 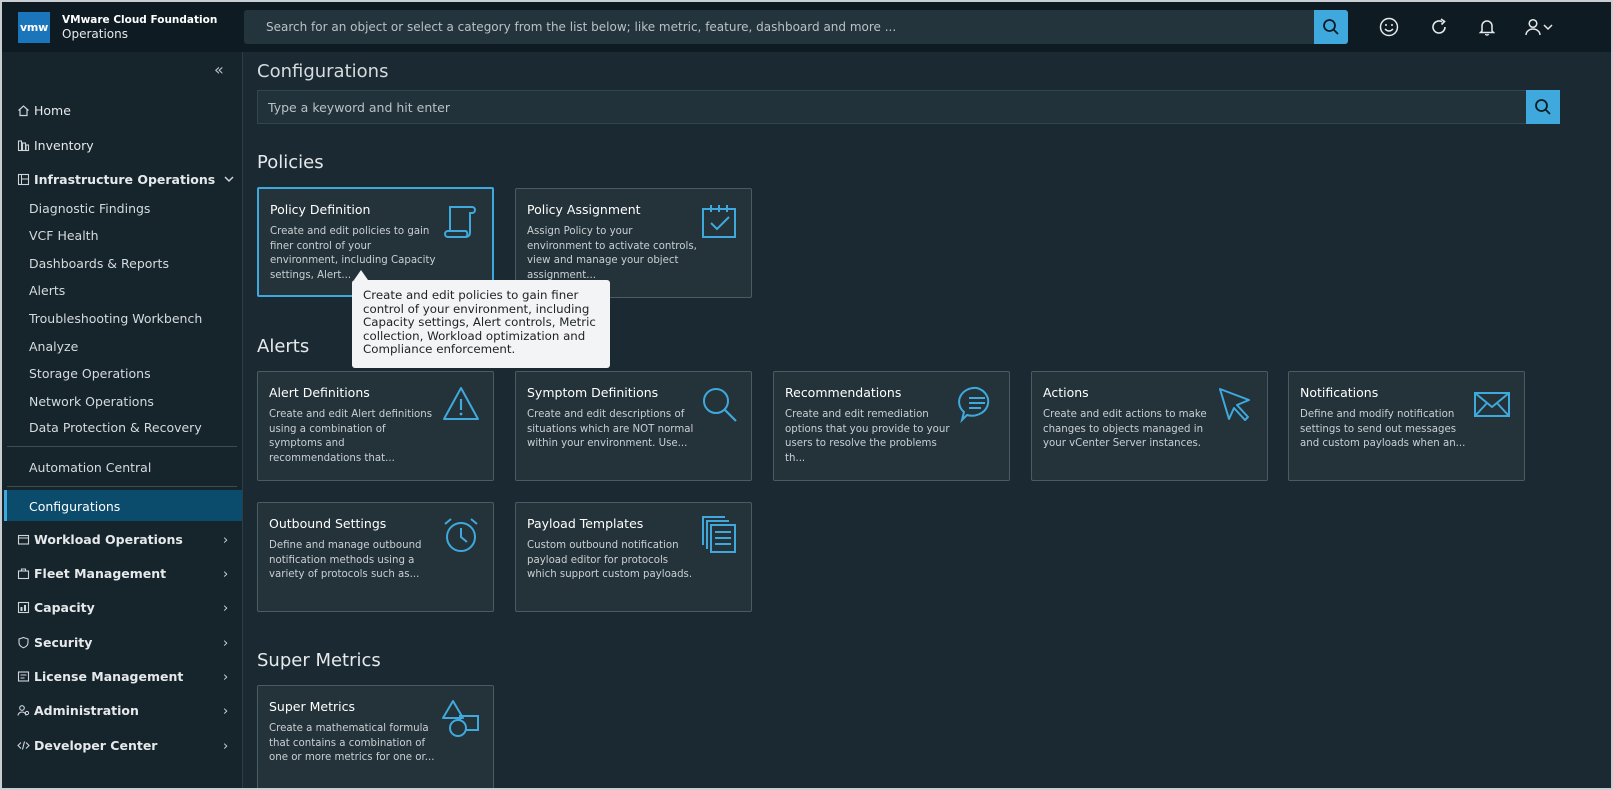 What do you see at coordinates (100, 573) in the screenshot?
I see `sidebar-item-label: Fleet Management` at bounding box center [100, 573].